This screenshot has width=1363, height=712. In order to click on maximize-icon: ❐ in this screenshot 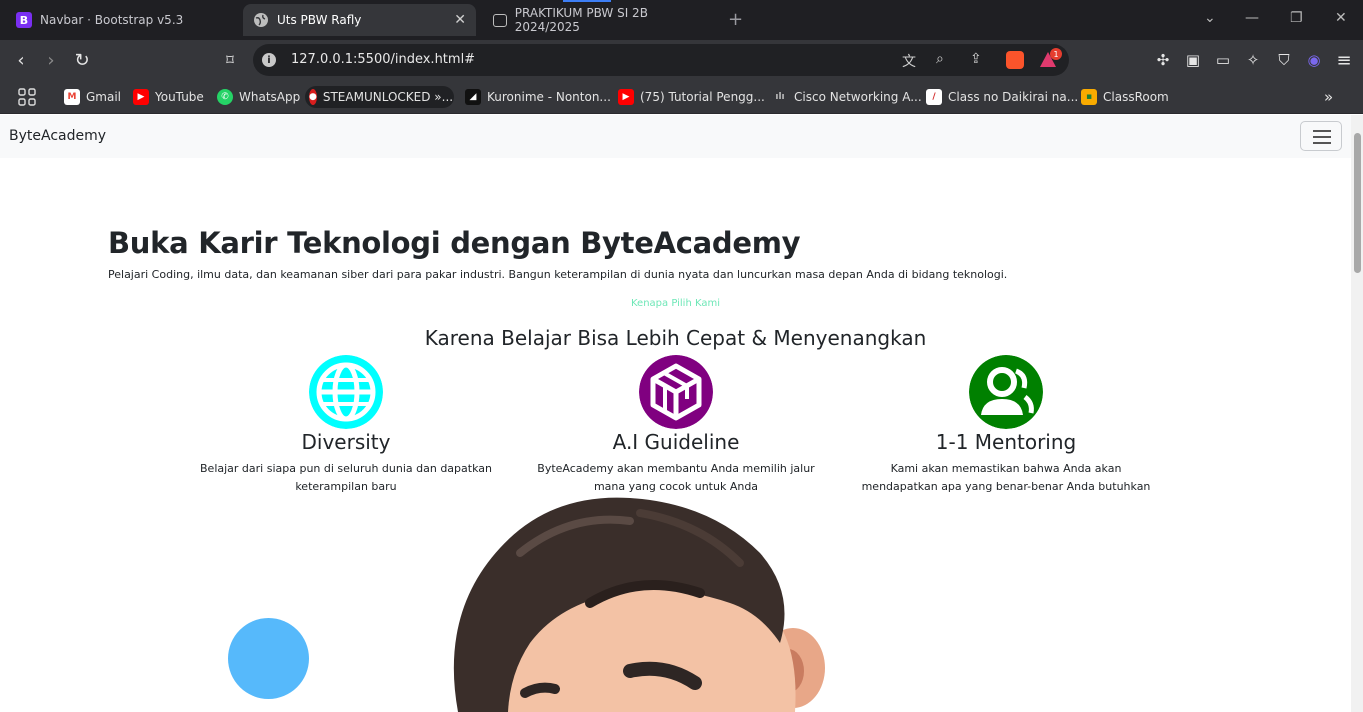, I will do `click(1296, 18)`.